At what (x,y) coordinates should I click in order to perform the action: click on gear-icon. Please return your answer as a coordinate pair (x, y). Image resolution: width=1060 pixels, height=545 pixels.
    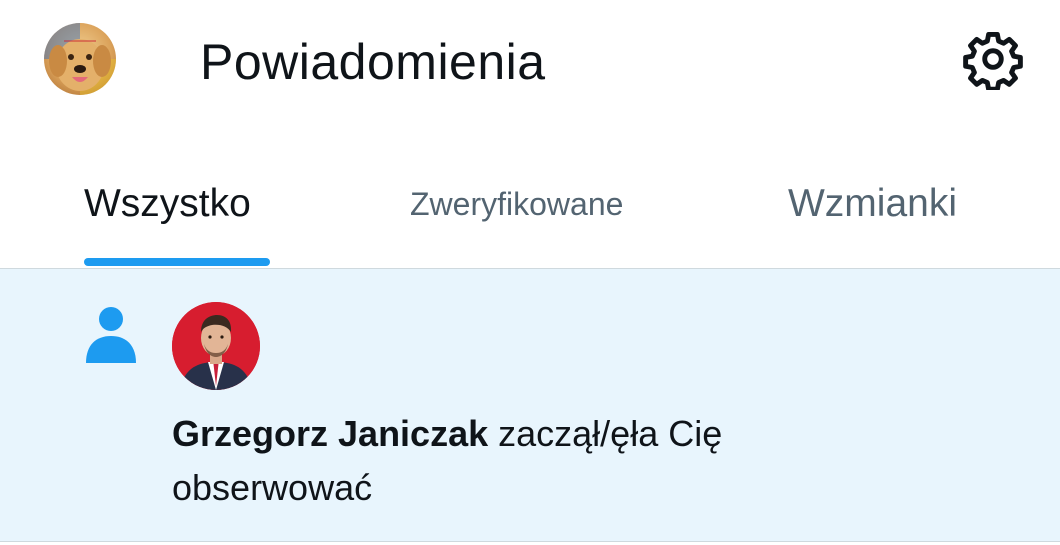
    Looking at the image, I should click on (993, 61).